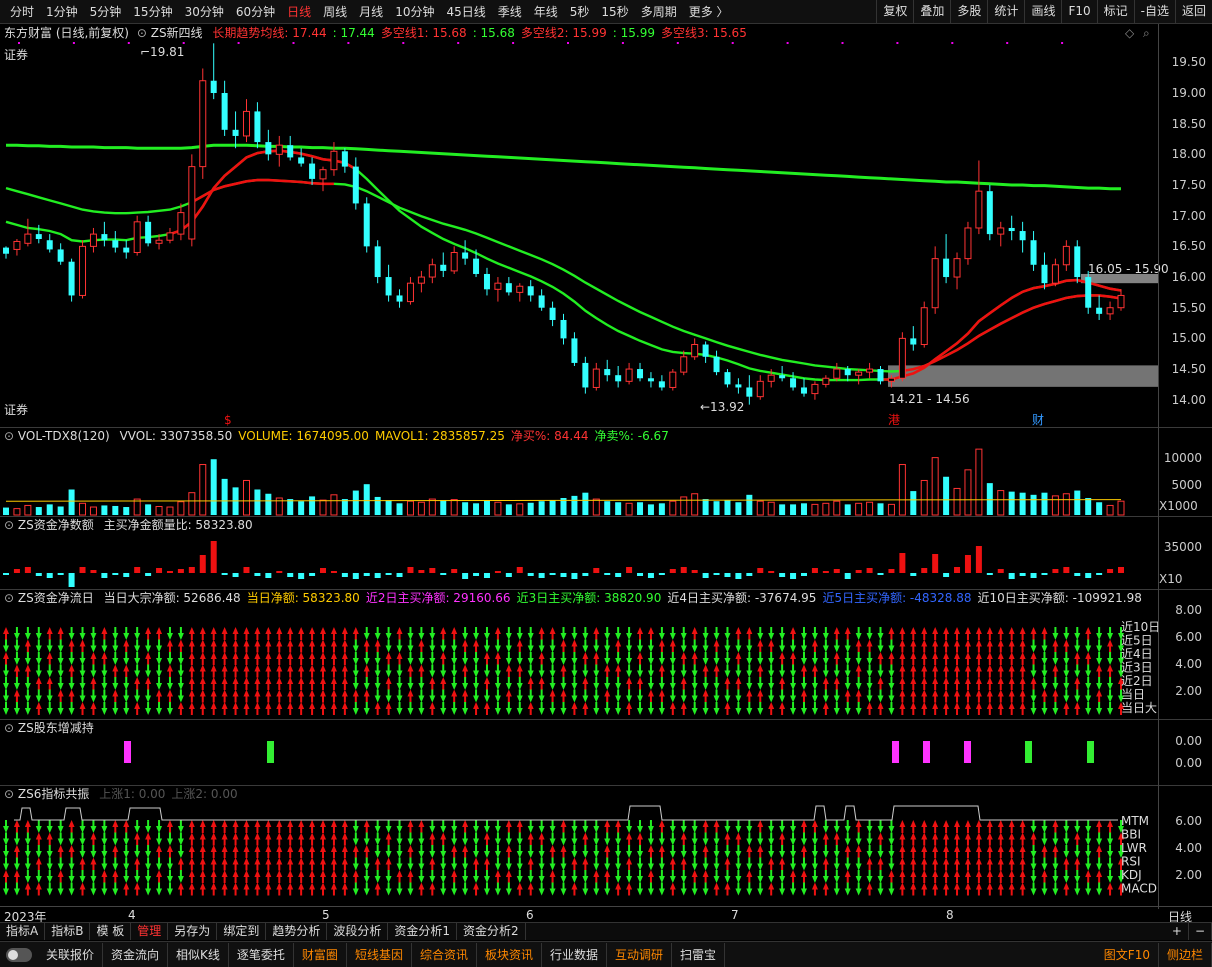 The image size is (1212, 967). I want to click on indicator-tab: 资金分析2, so click(491, 931).